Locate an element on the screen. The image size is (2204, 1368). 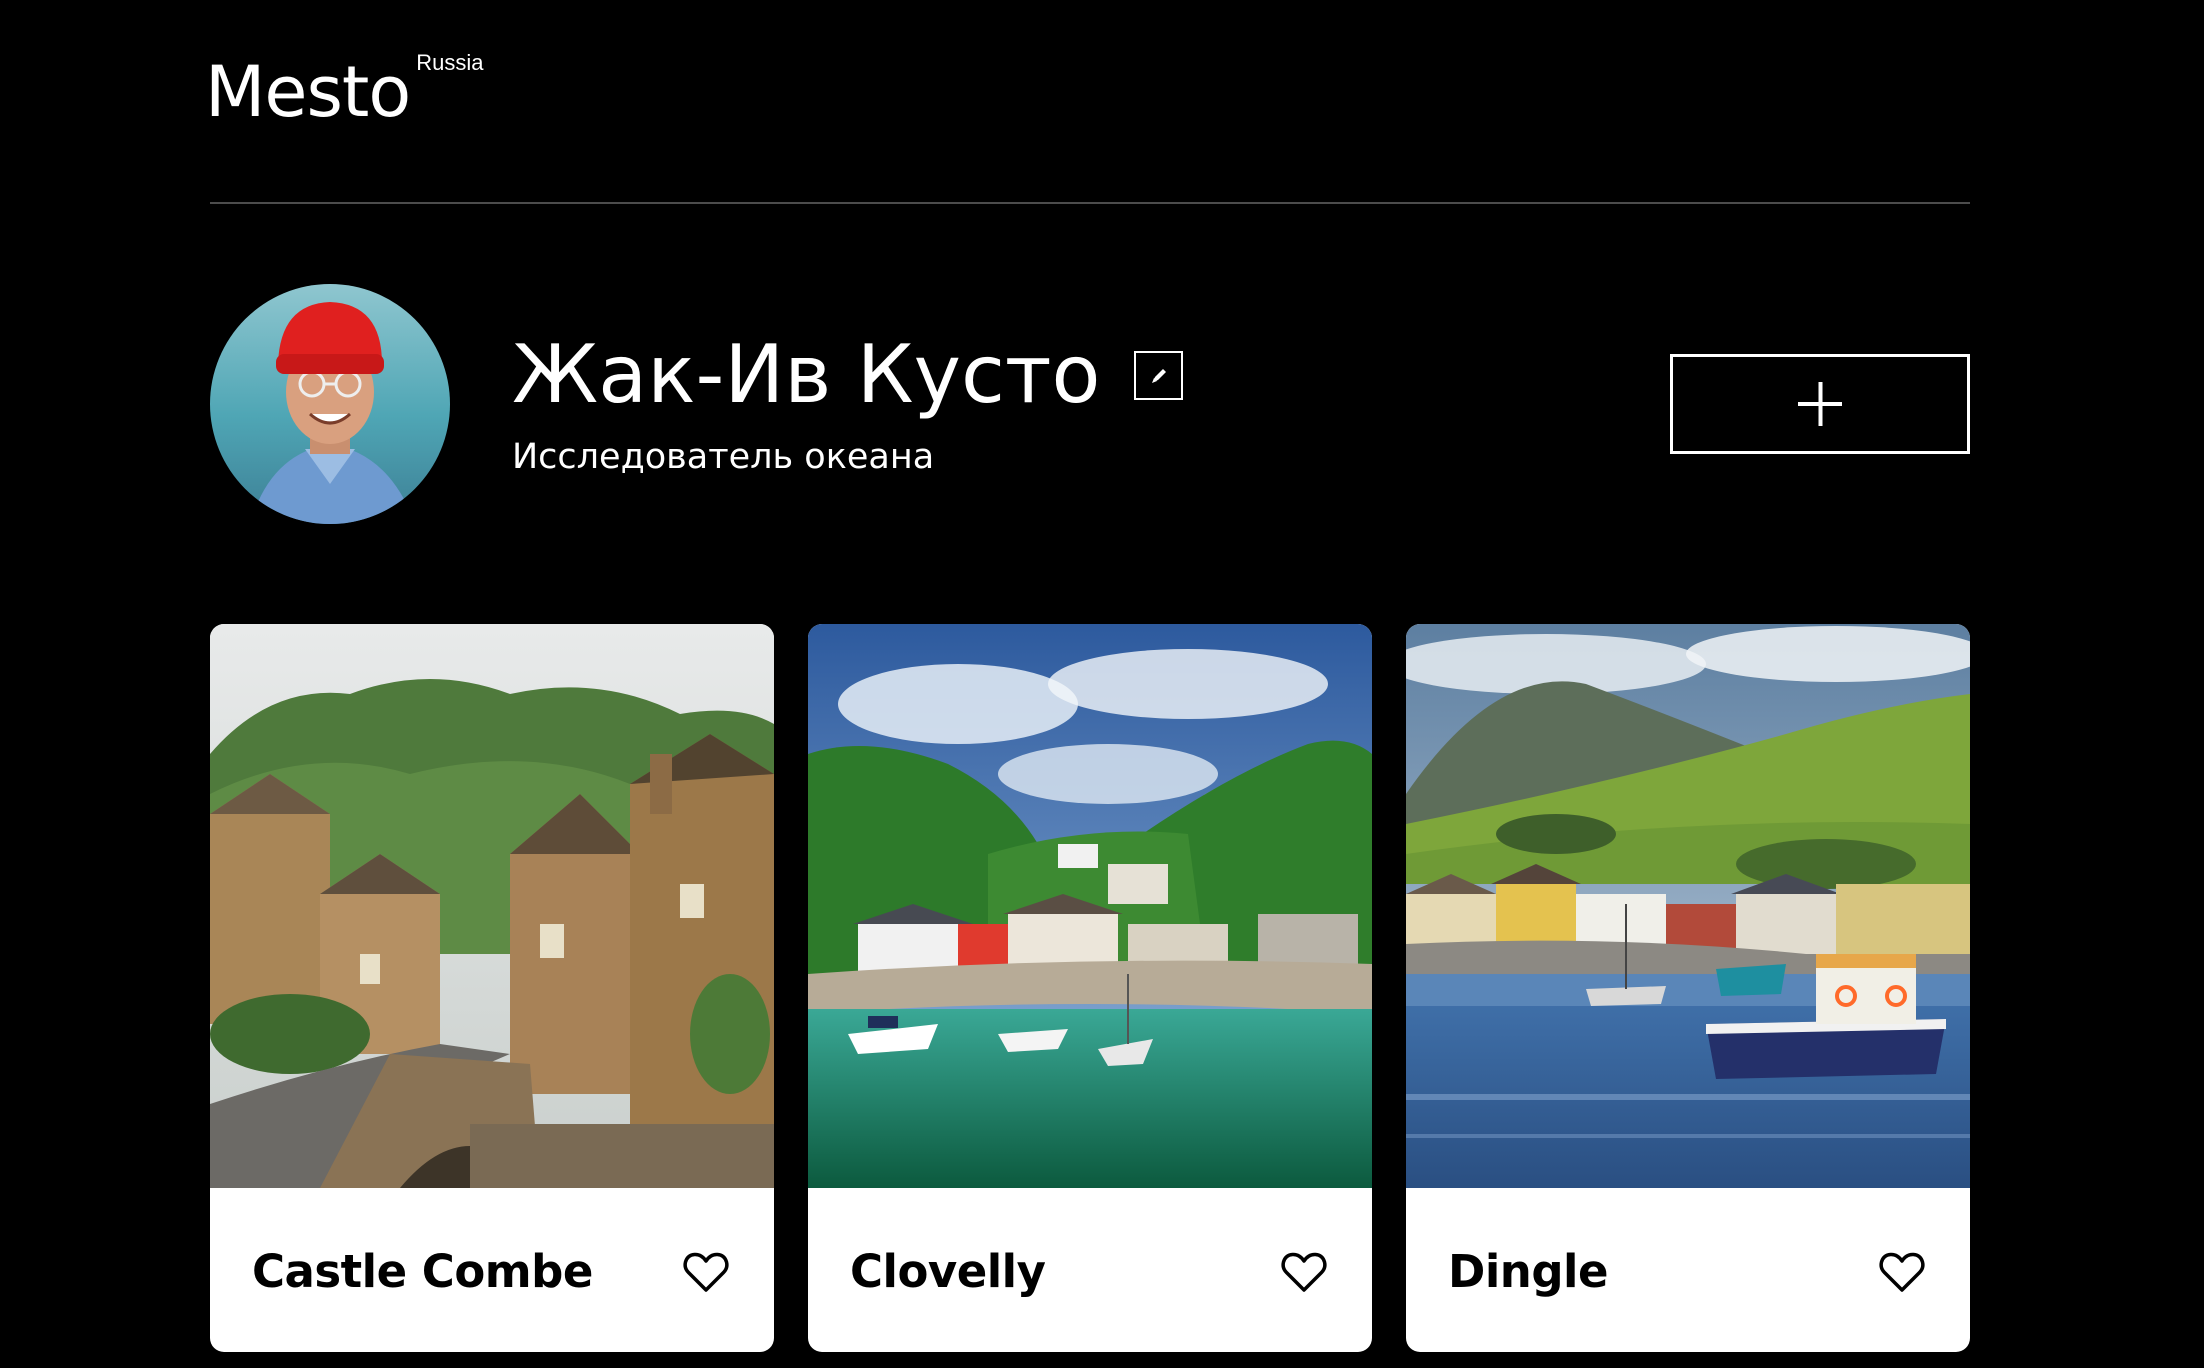
profile-about: Исследователь океана is located at coordinates (723, 457).